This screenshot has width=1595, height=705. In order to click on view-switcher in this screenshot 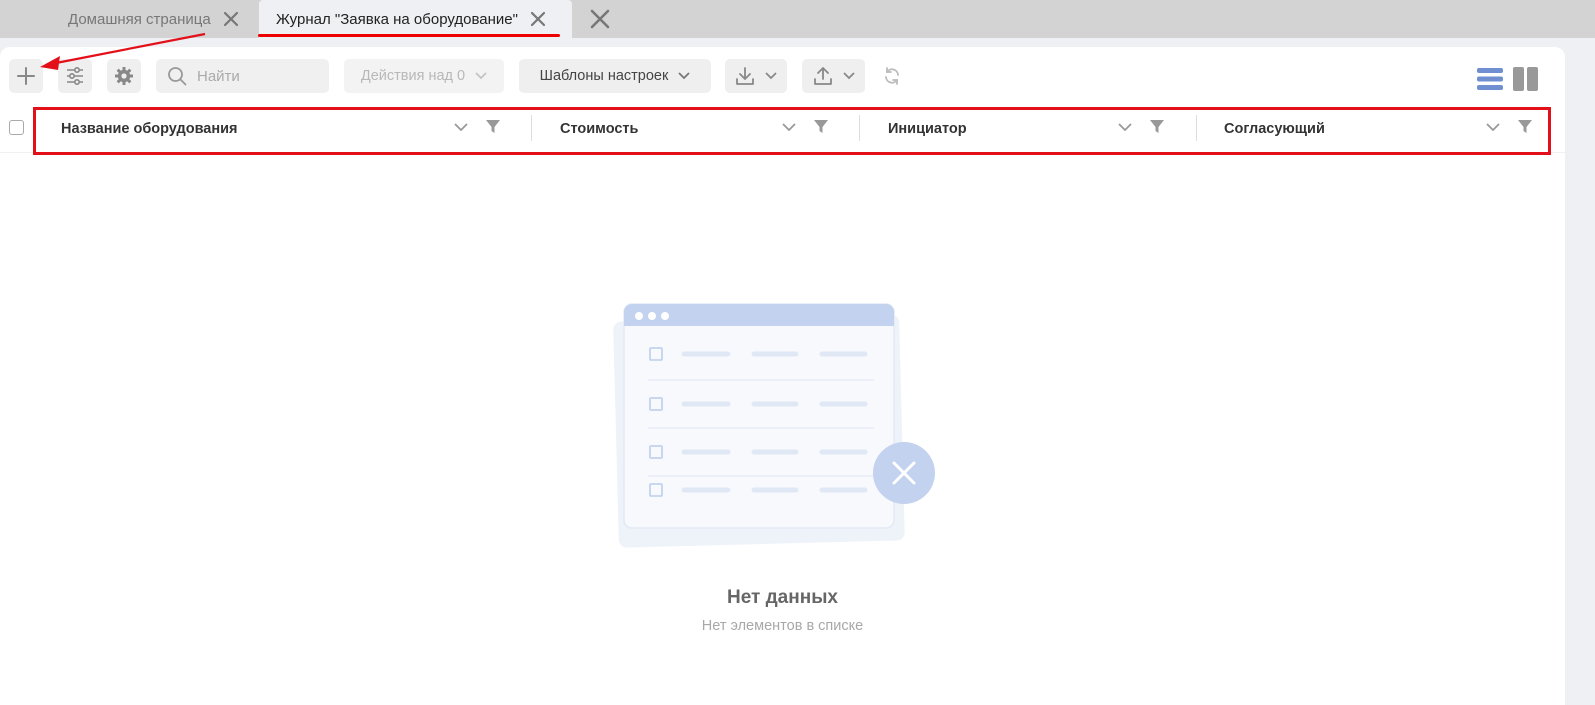, I will do `click(1508, 79)`.